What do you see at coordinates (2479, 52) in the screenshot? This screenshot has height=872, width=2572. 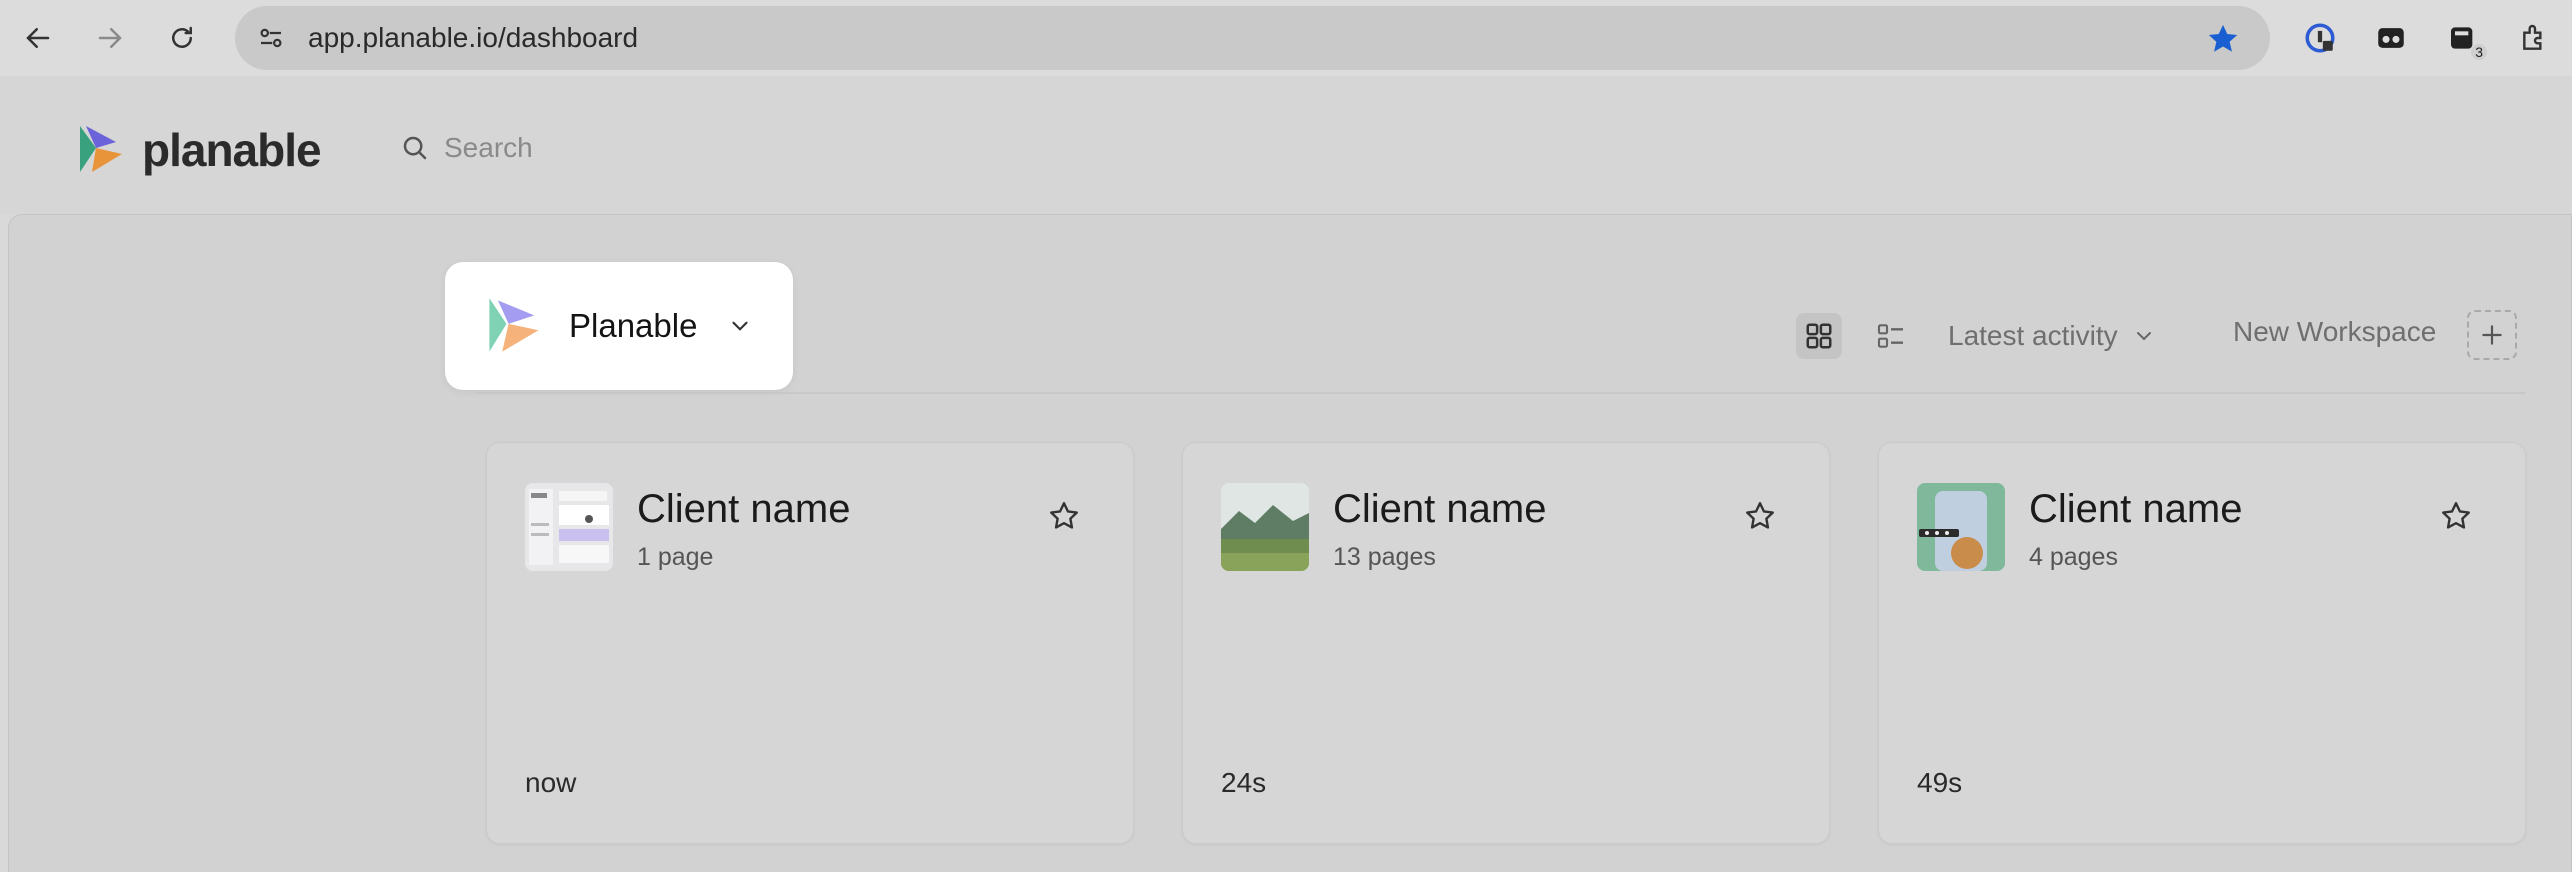 I see `extension-badge: 3` at bounding box center [2479, 52].